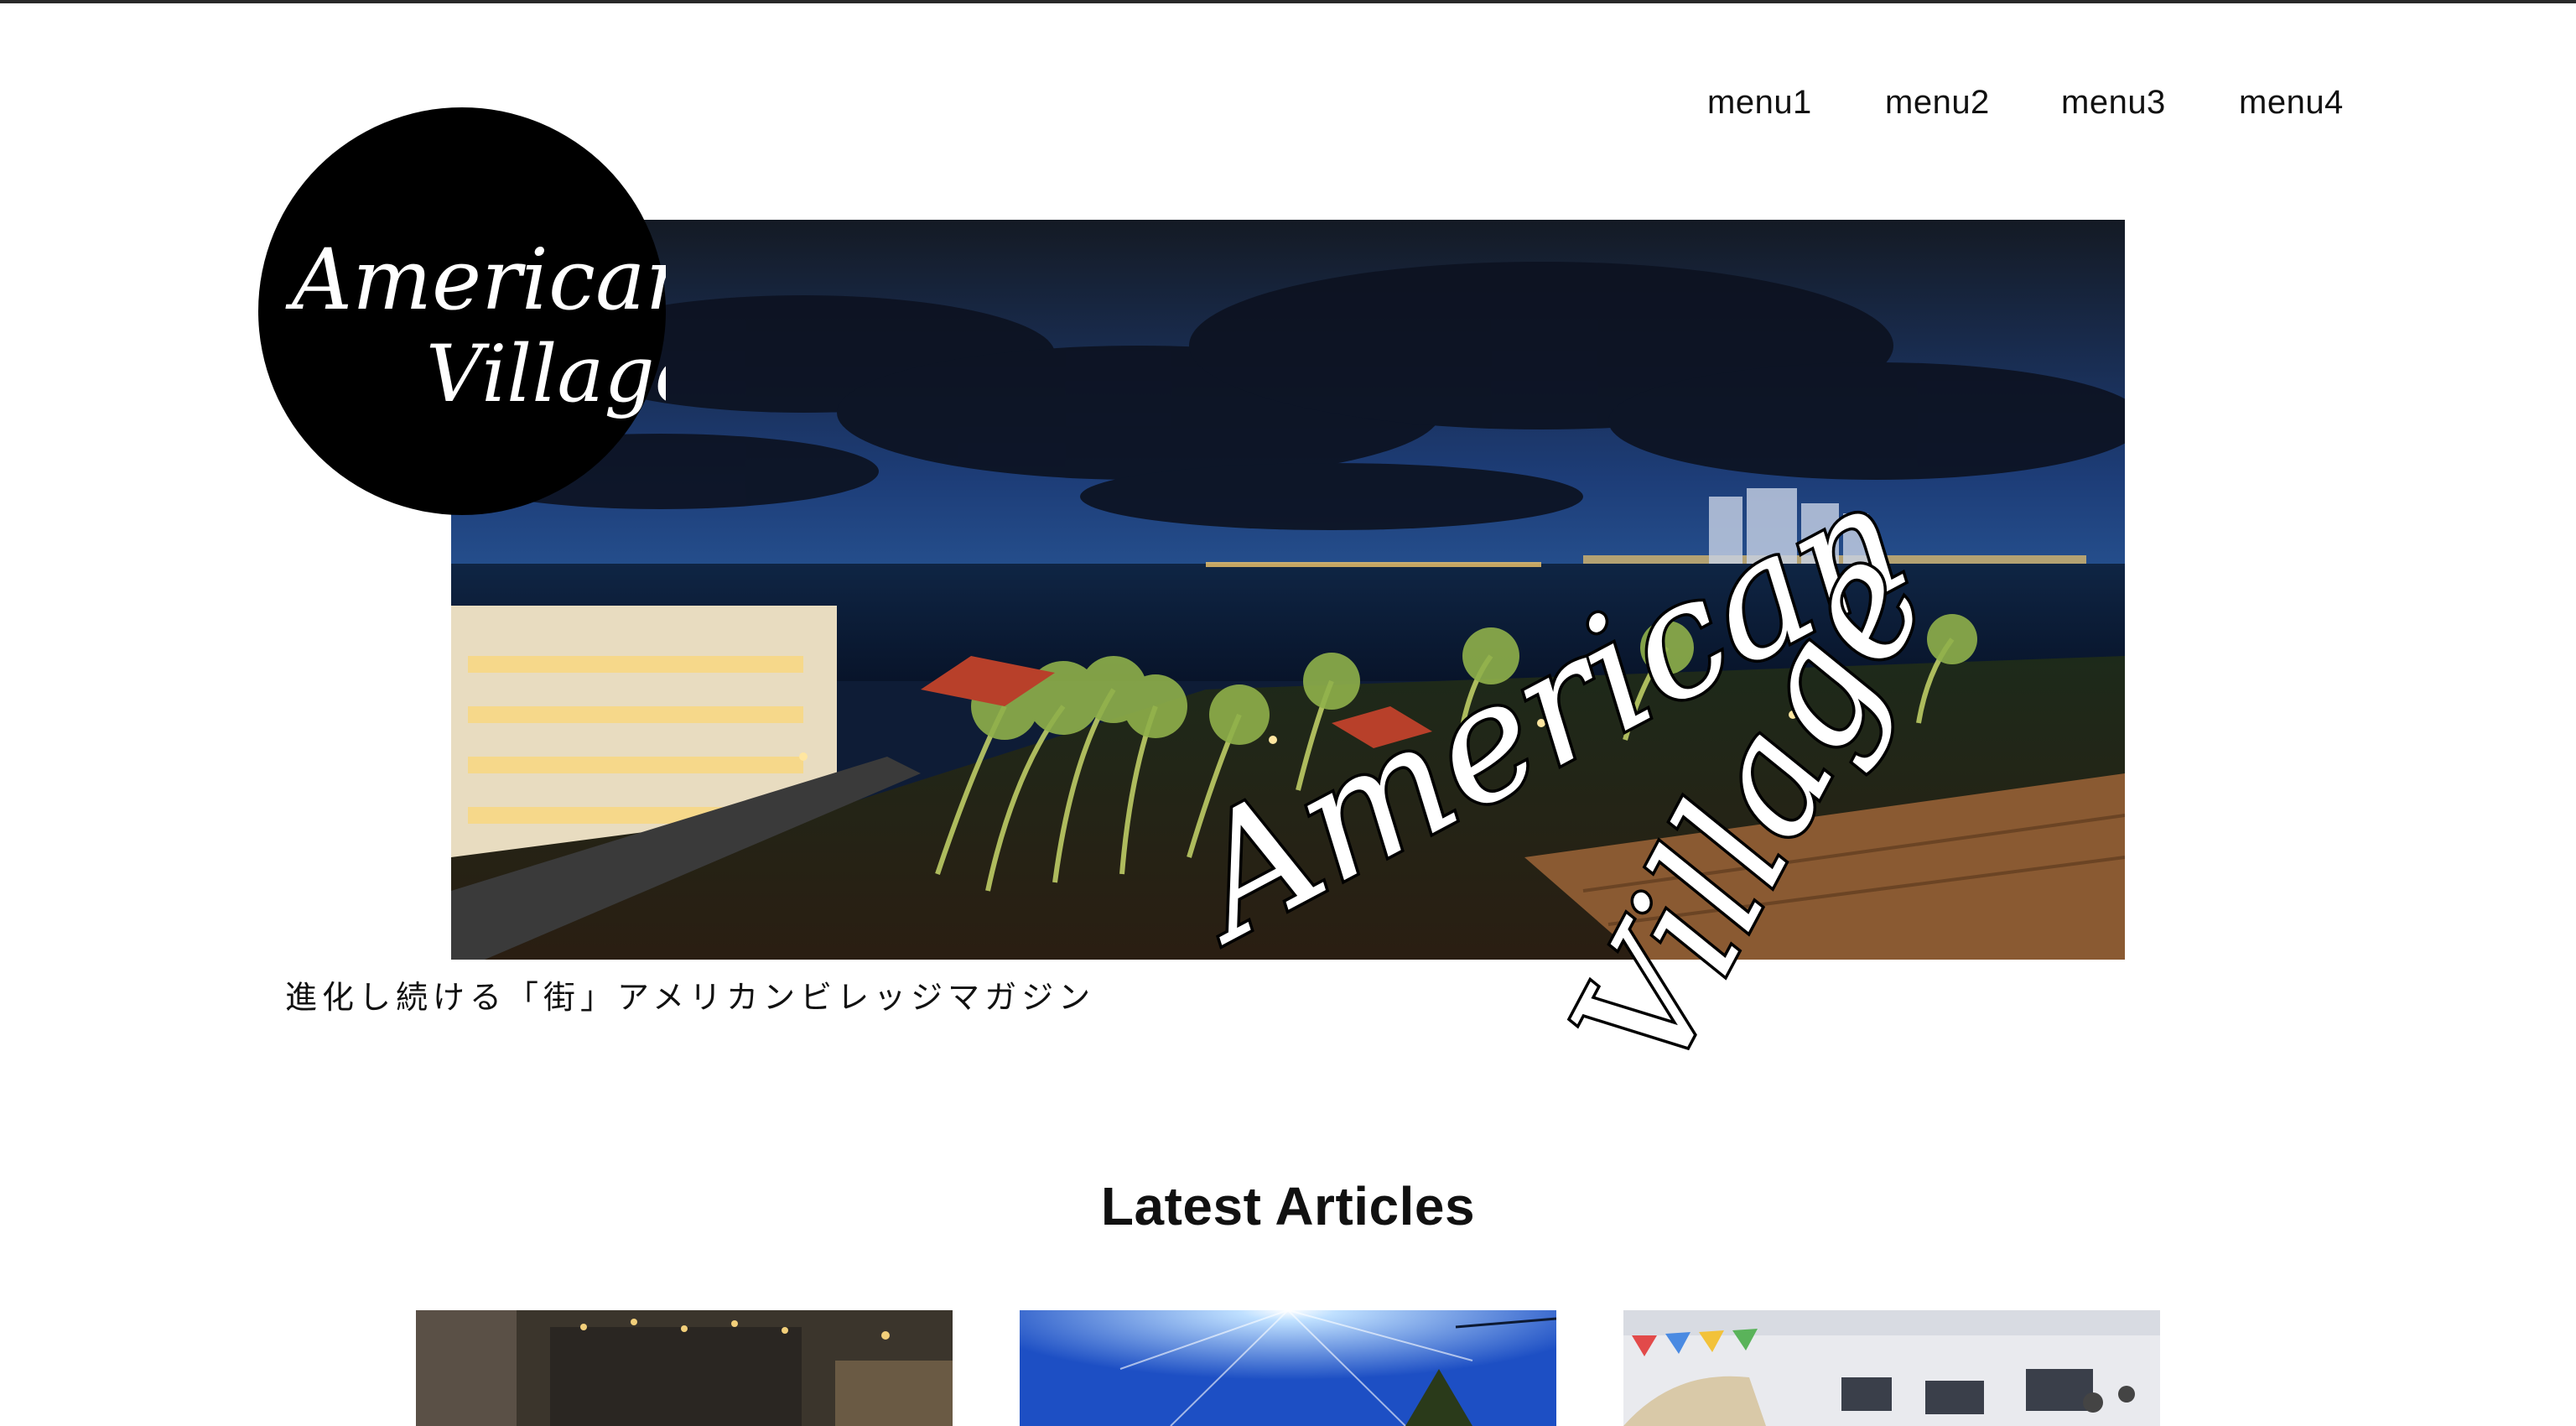  What do you see at coordinates (1937, 103) in the screenshot?
I see `nav-item-menu2: menu2` at bounding box center [1937, 103].